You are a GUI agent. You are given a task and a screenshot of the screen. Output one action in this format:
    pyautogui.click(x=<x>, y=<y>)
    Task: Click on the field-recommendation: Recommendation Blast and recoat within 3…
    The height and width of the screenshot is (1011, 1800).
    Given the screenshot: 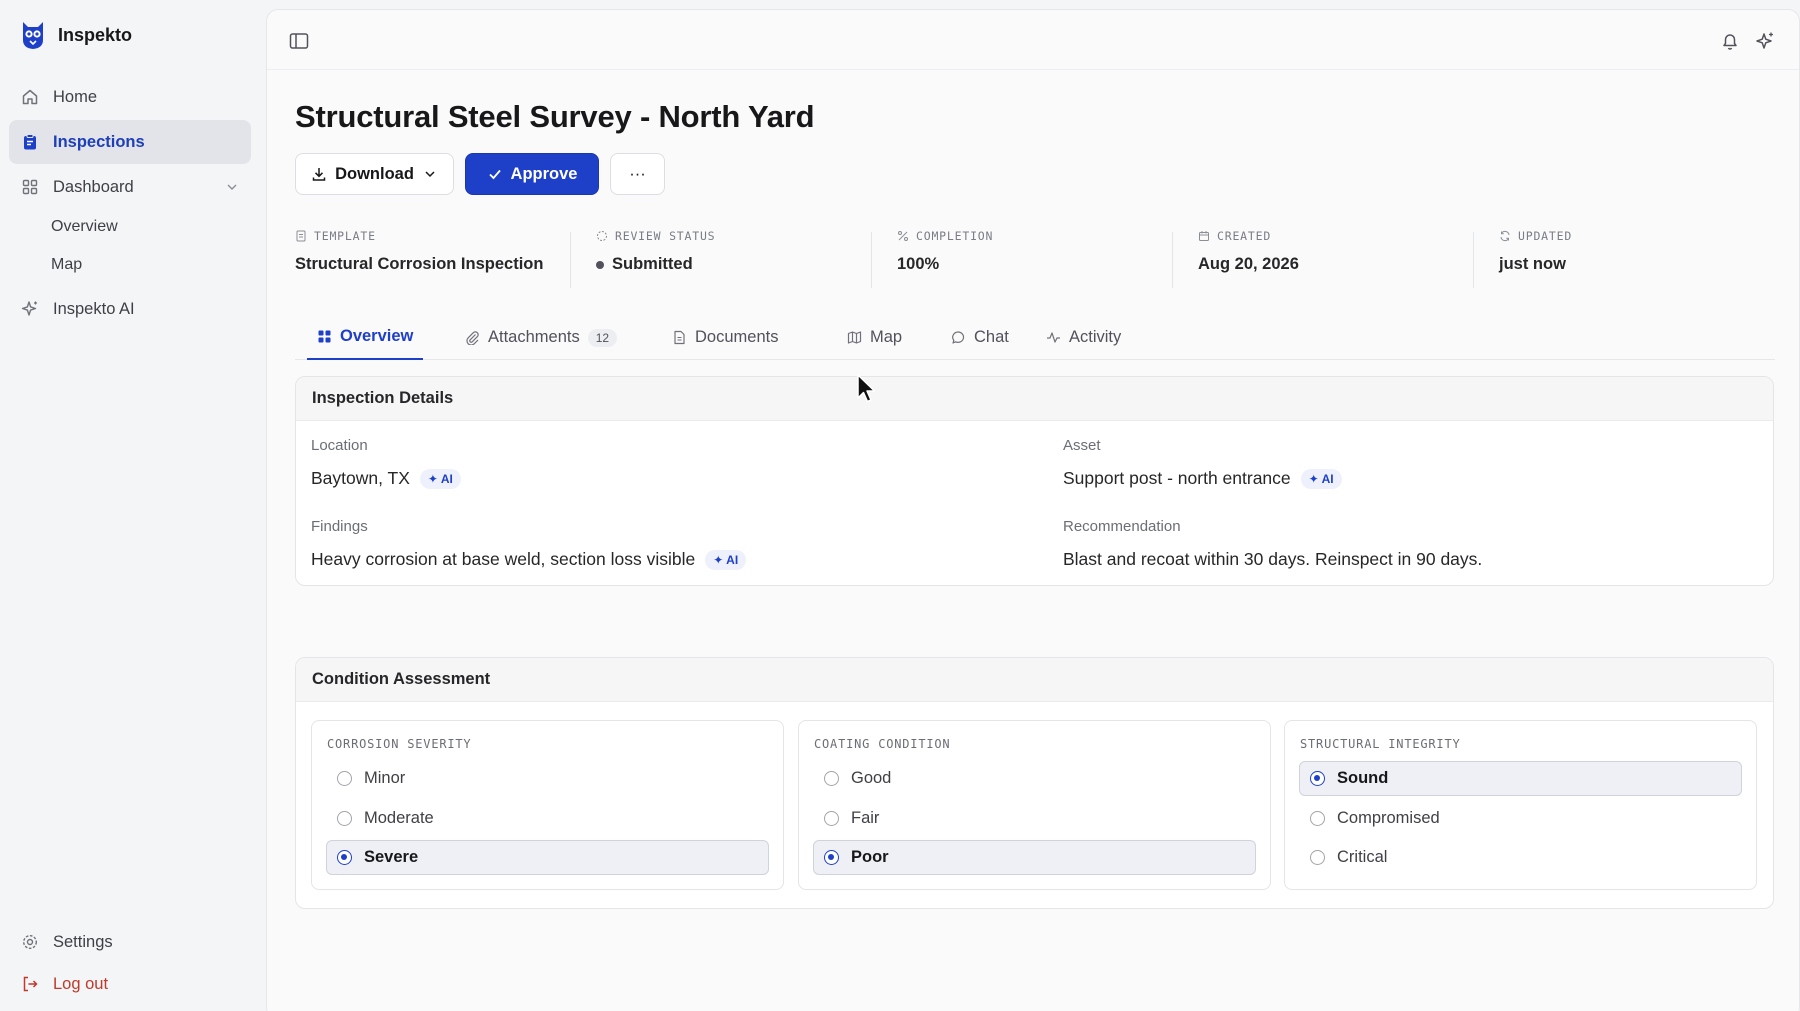 What is the action you would take?
    pyautogui.click(x=1272, y=544)
    